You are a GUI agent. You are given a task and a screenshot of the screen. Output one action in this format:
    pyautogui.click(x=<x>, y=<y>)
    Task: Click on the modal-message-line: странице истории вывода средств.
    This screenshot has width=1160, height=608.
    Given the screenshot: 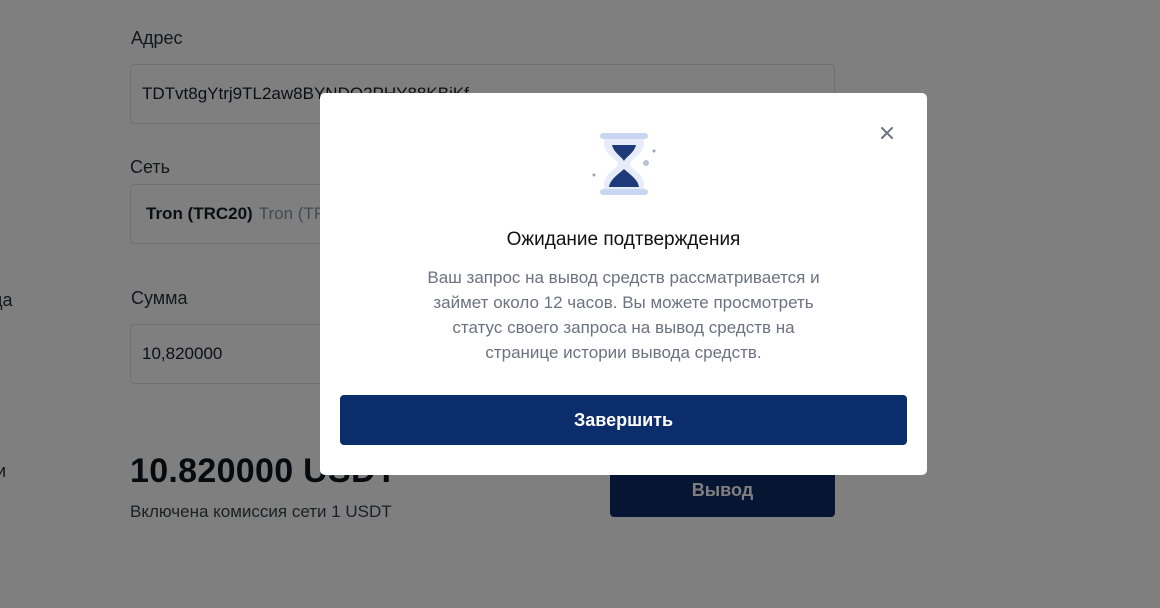 What is the action you would take?
    pyautogui.click(x=623, y=352)
    